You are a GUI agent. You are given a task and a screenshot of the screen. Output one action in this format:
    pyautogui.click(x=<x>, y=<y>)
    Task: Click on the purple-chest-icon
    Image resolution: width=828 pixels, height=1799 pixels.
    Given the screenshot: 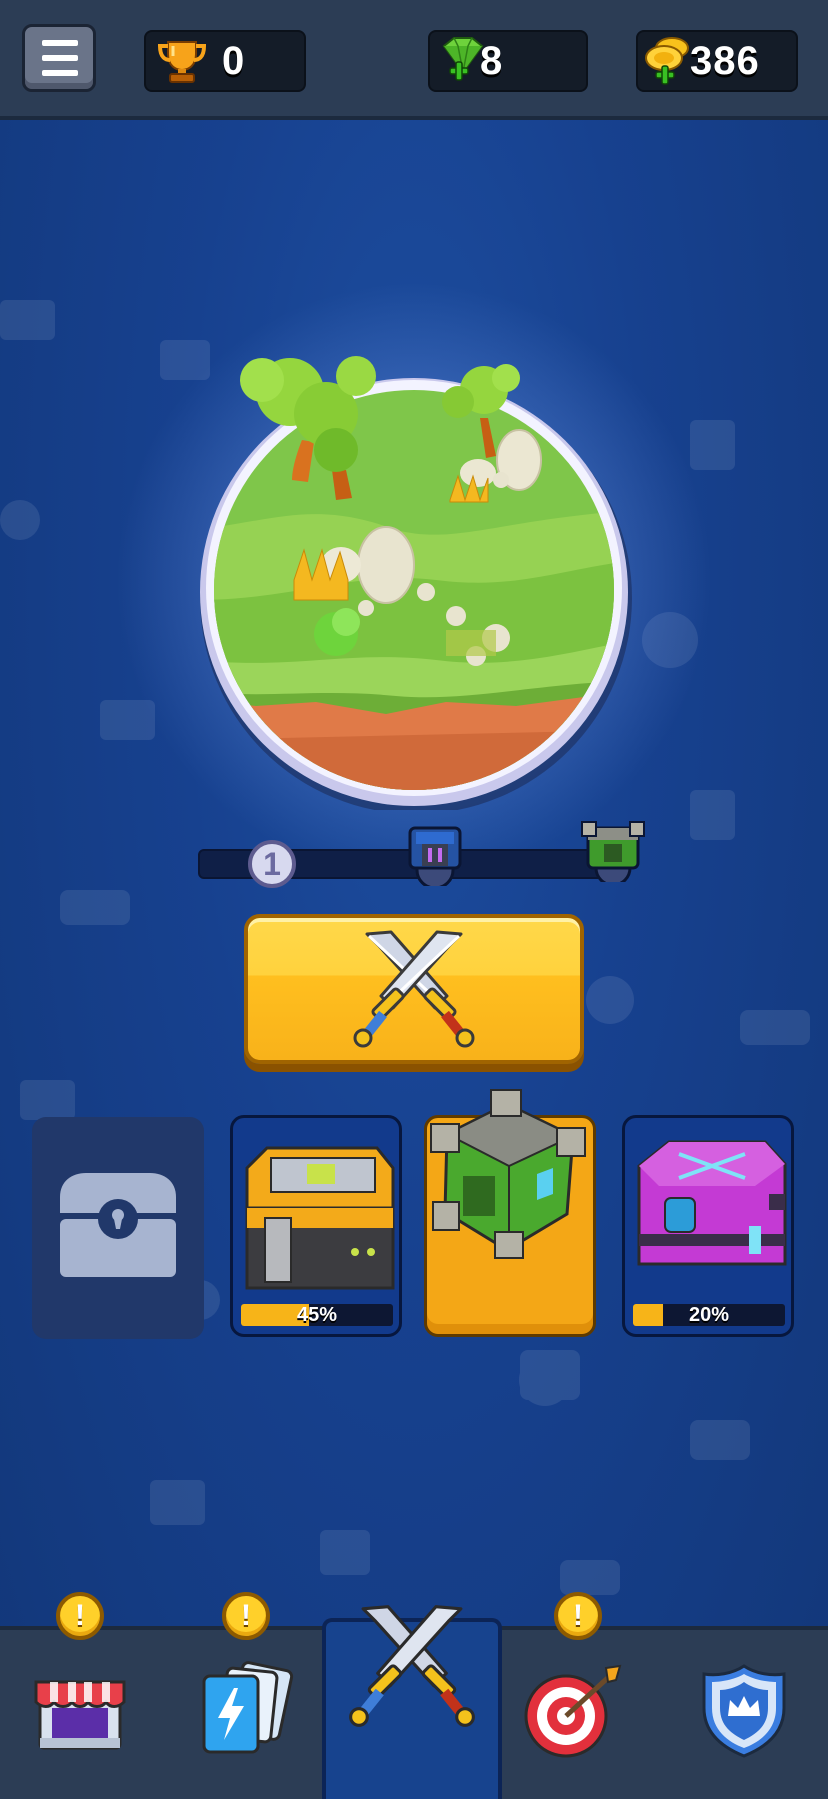 What is the action you would take?
    pyautogui.click(x=712, y=1203)
    